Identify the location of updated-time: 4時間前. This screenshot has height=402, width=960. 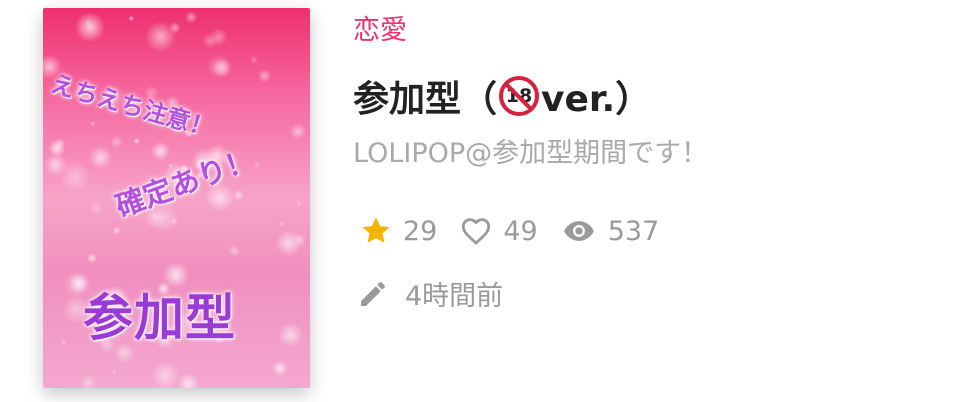
(430, 293).